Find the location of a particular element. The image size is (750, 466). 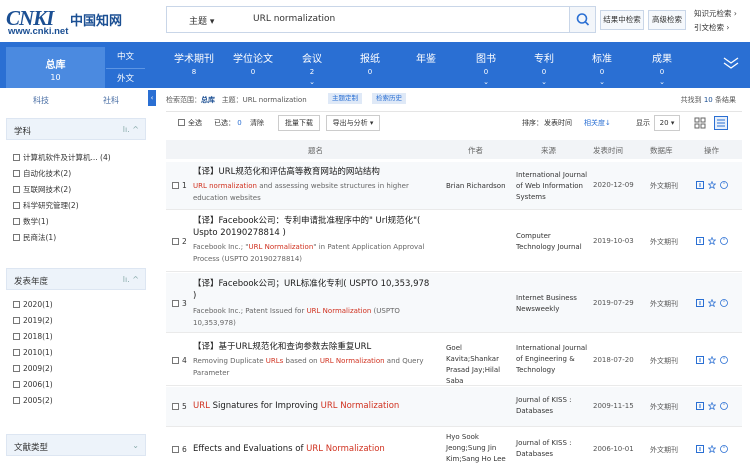

year-item: 2005(2) is located at coordinates (33, 400).